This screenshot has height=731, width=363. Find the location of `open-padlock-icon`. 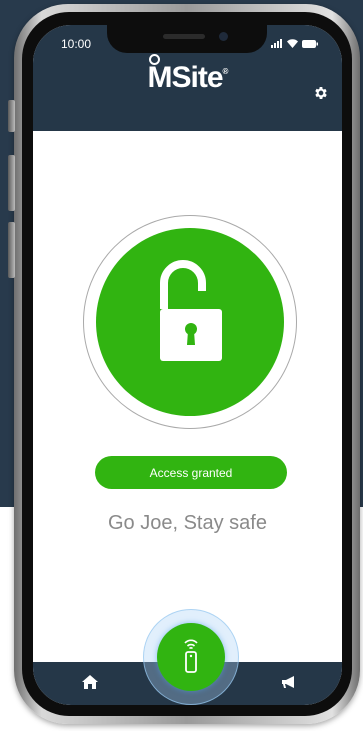

open-padlock-icon is located at coordinates (191, 310).